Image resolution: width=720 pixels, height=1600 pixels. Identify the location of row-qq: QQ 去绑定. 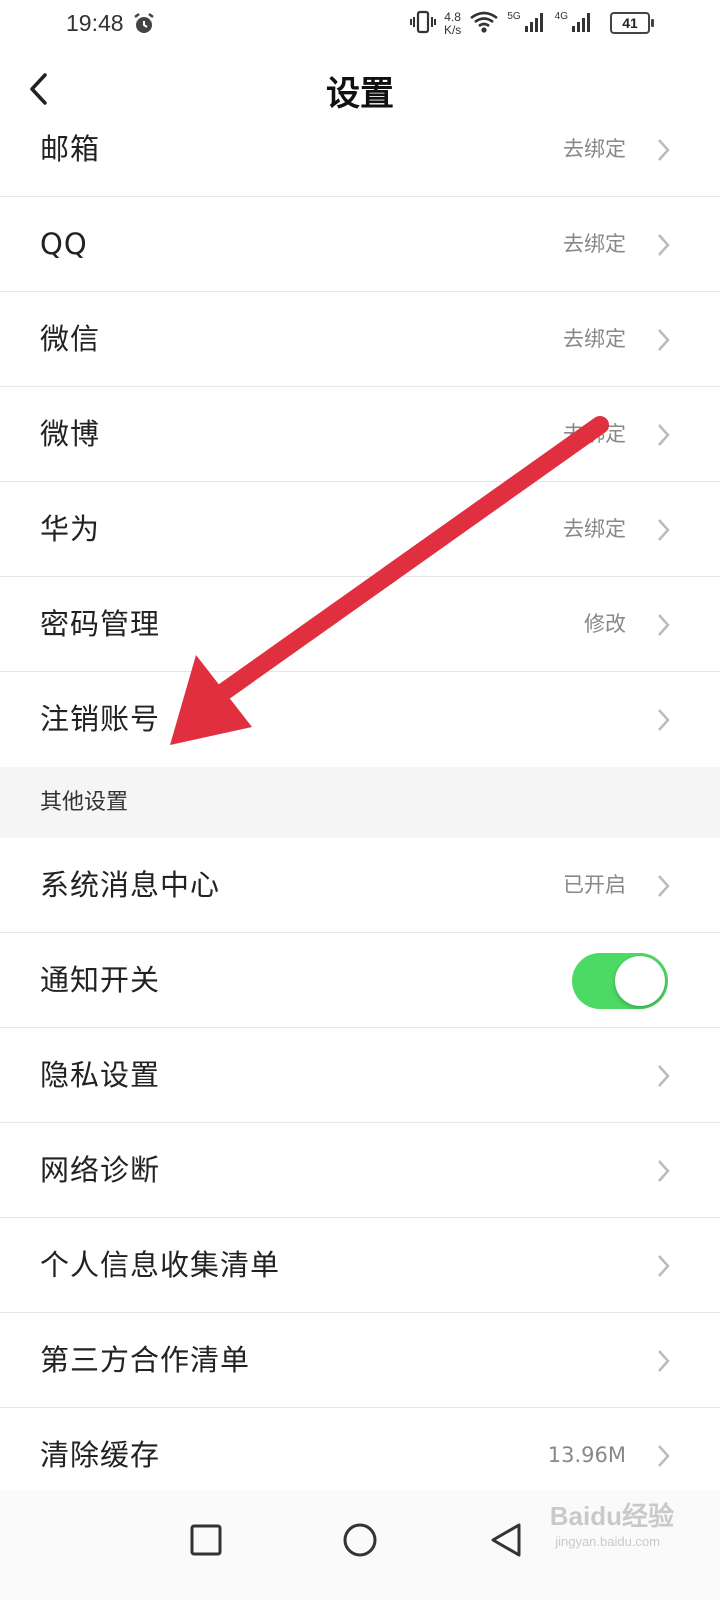
(360, 244).